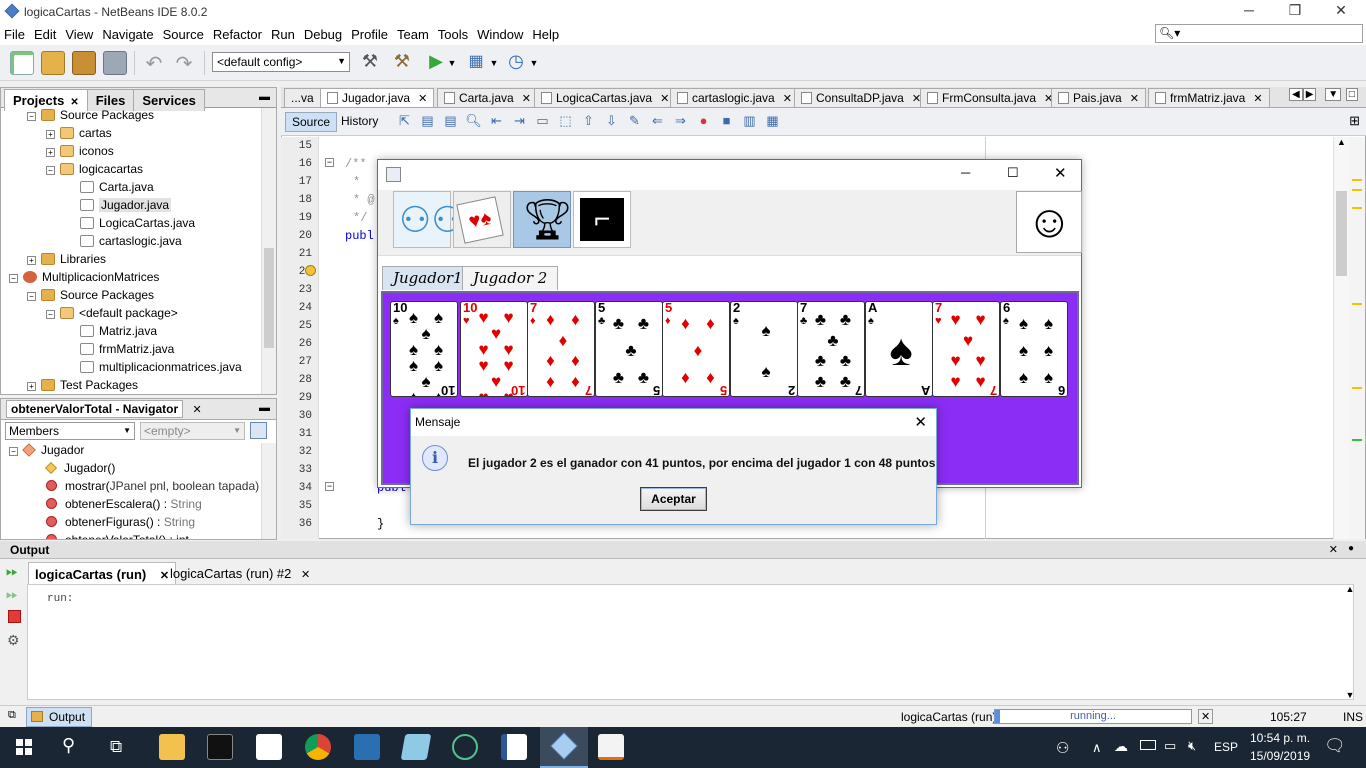  I want to click on notifications-icon: 🗨︎, so click(1335, 746).